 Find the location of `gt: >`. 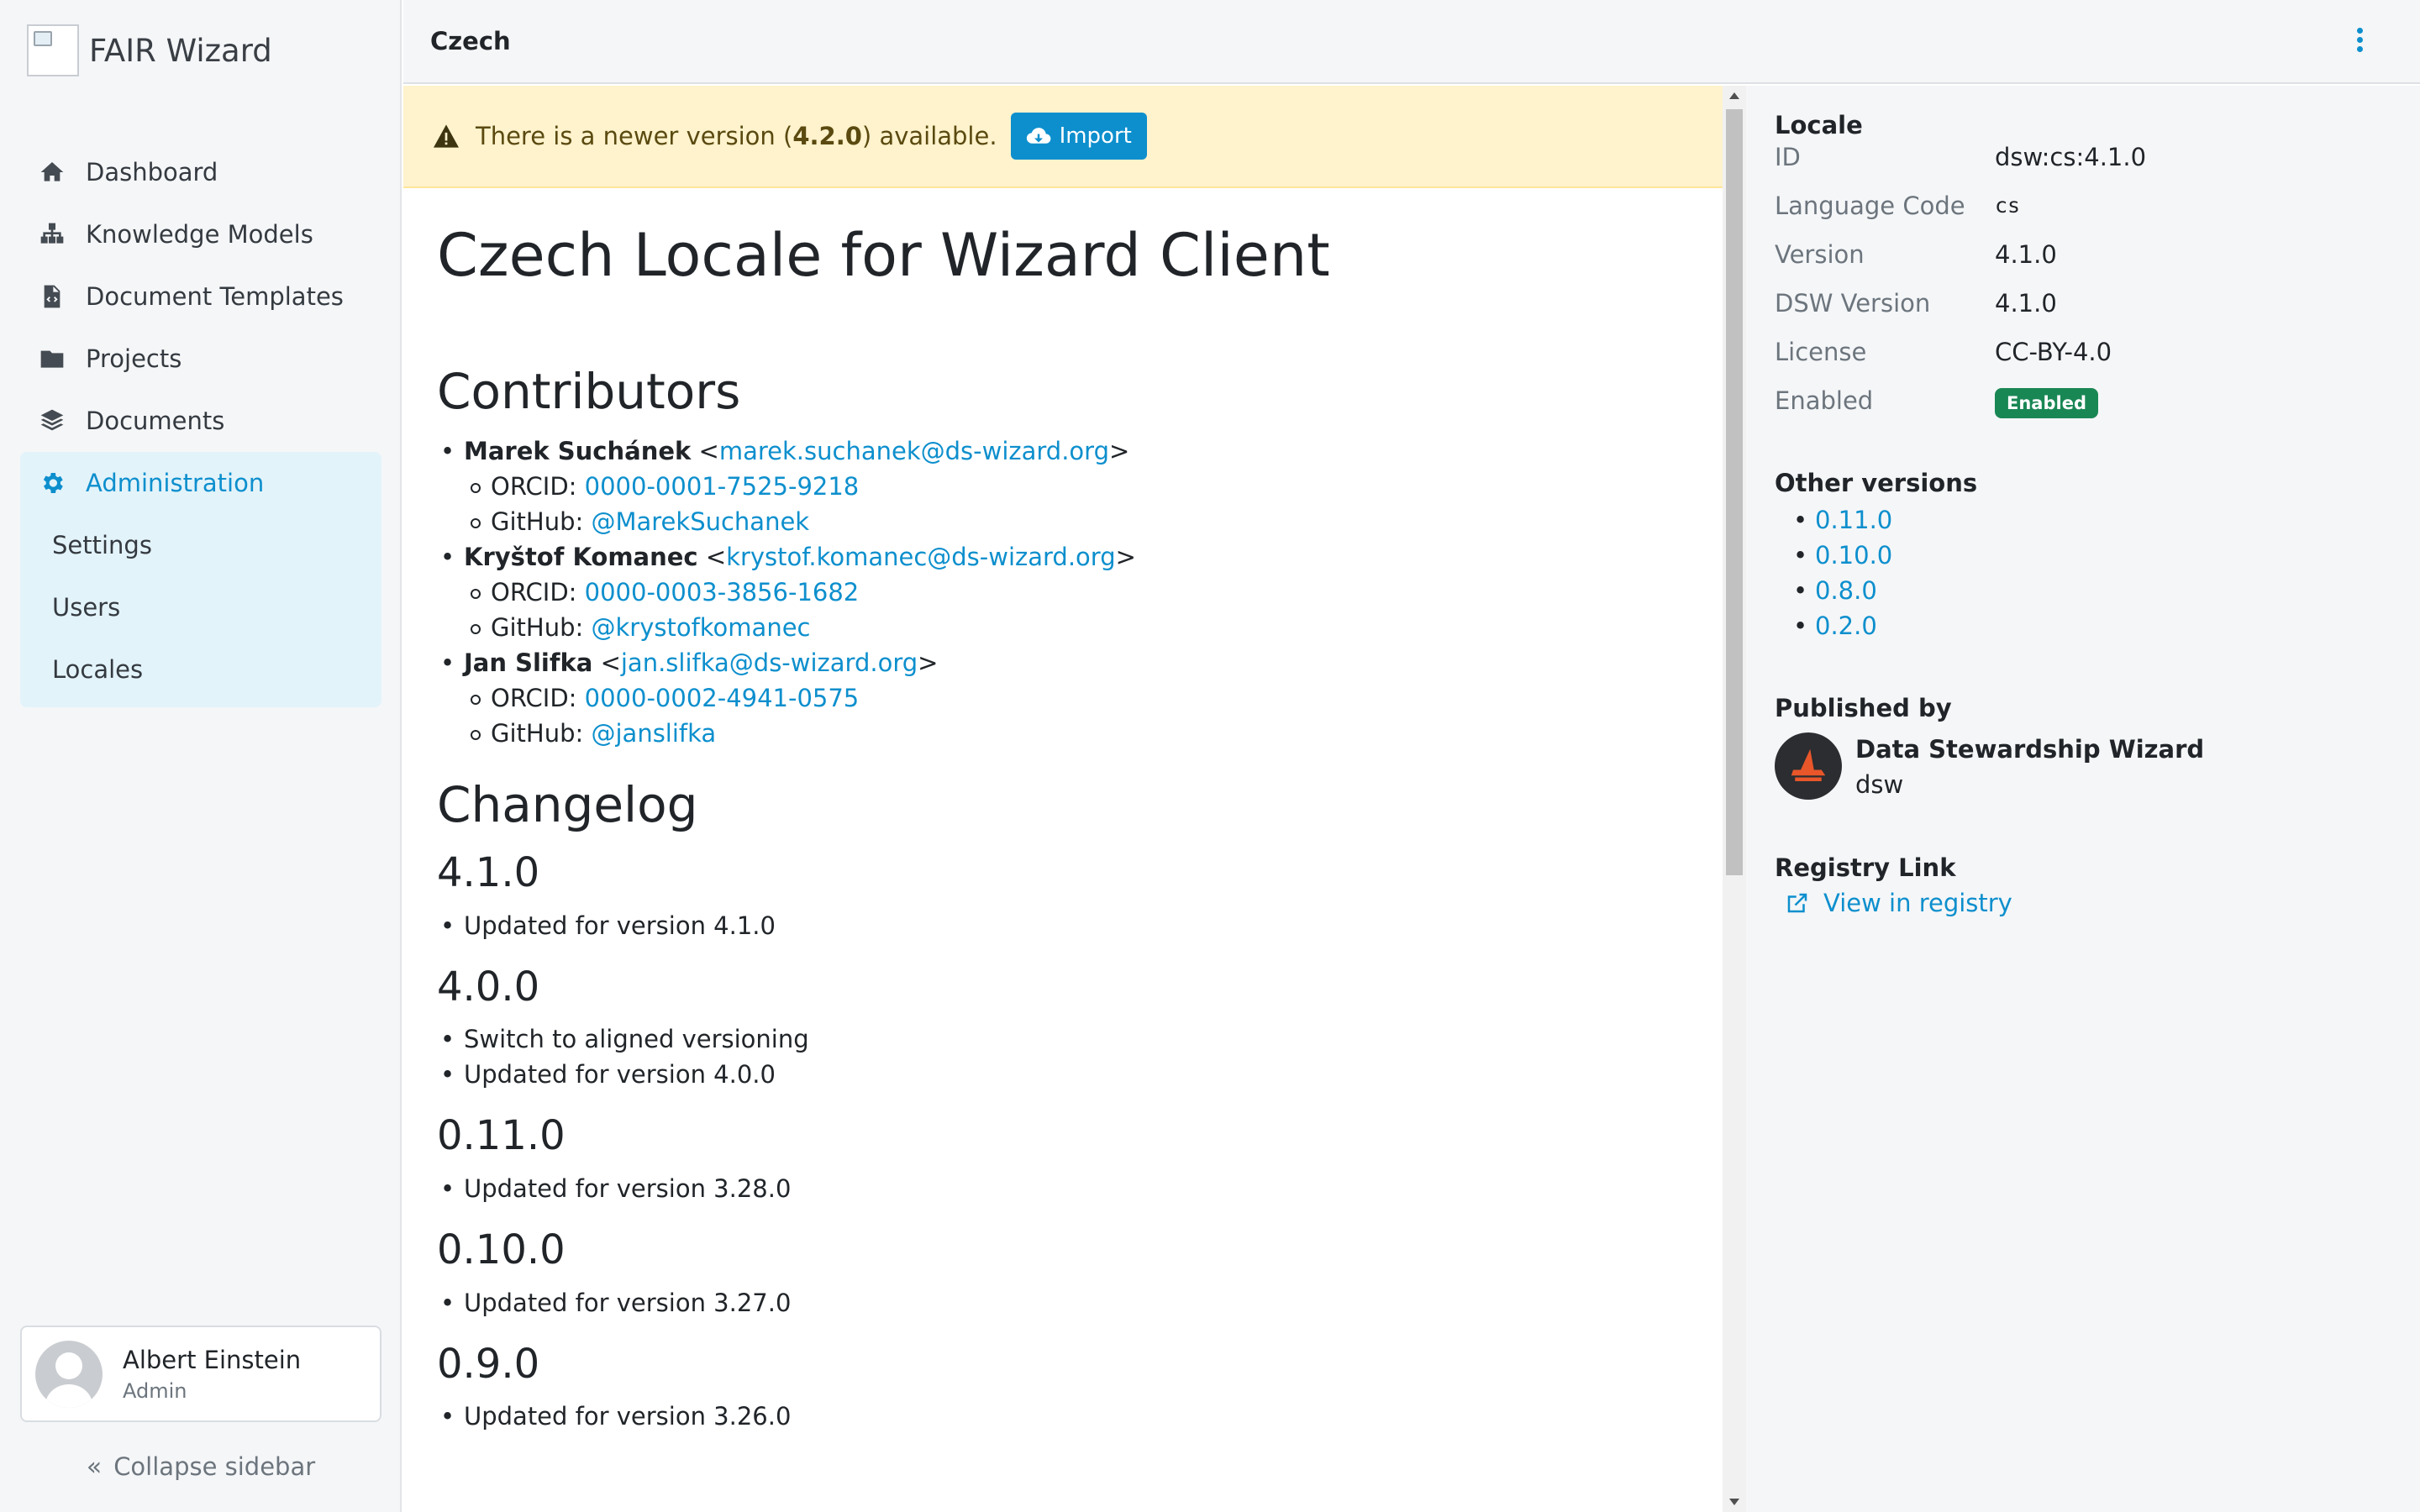

gt: > is located at coordinates (929, 662).